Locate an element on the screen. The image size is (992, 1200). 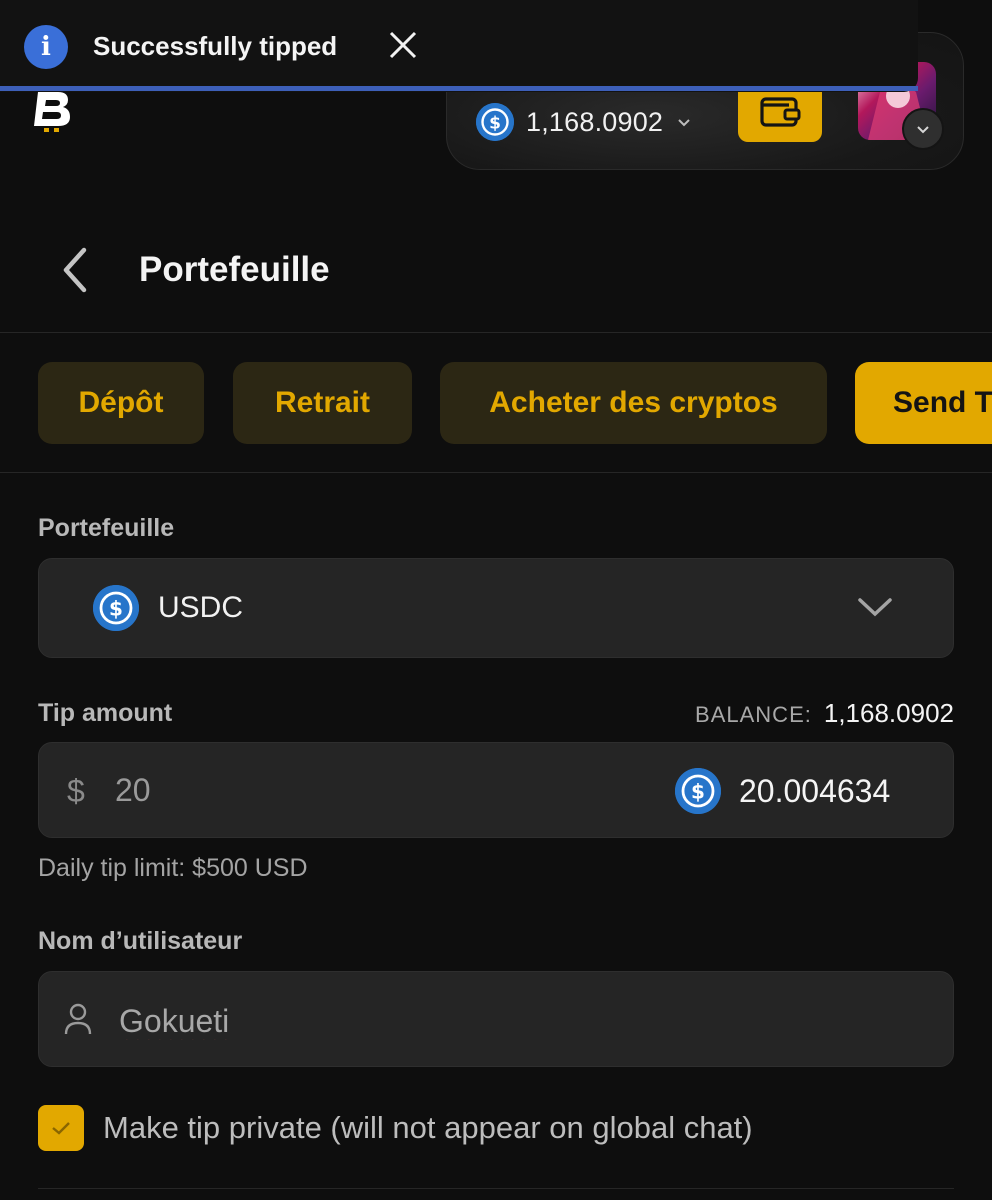
tip-amount-input is located at coordinates (315, 790).